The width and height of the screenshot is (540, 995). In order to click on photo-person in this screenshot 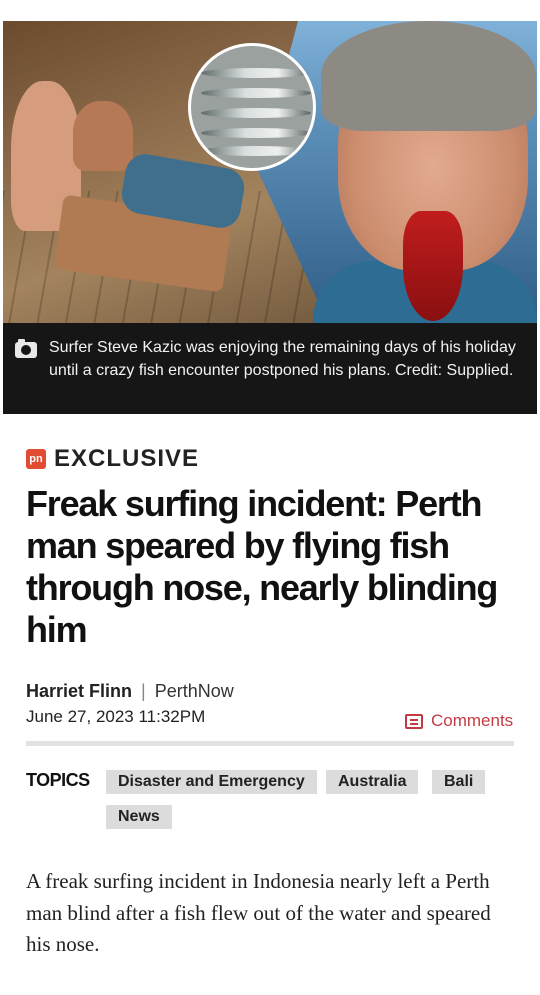, I will do `click(103, 136)`.